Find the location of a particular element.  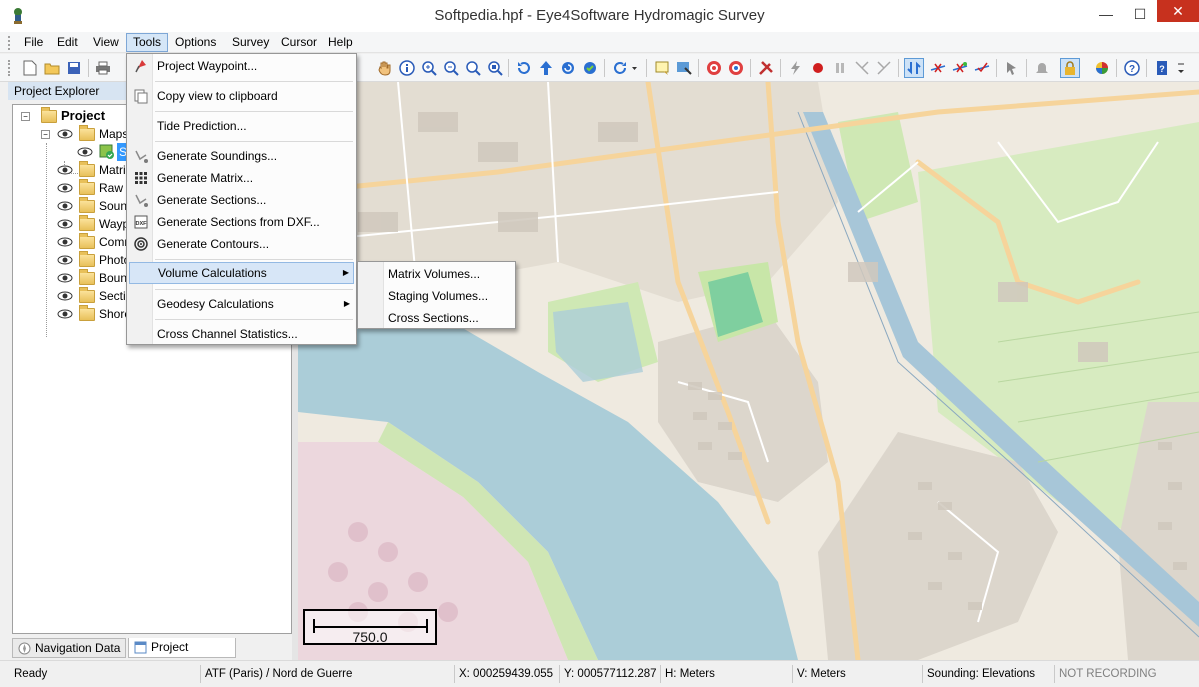

lock-icon is located at coordinates (1070, 68).